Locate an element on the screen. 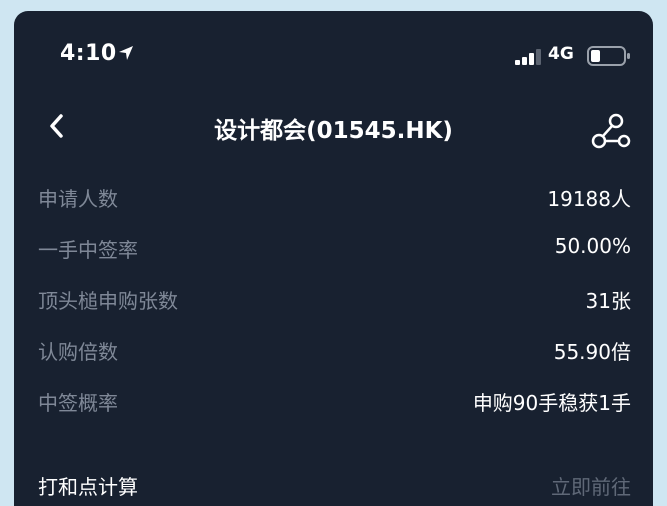 This screenshot has height=506, width=667. chevron-left-icon is located at coordinates (57, 126).